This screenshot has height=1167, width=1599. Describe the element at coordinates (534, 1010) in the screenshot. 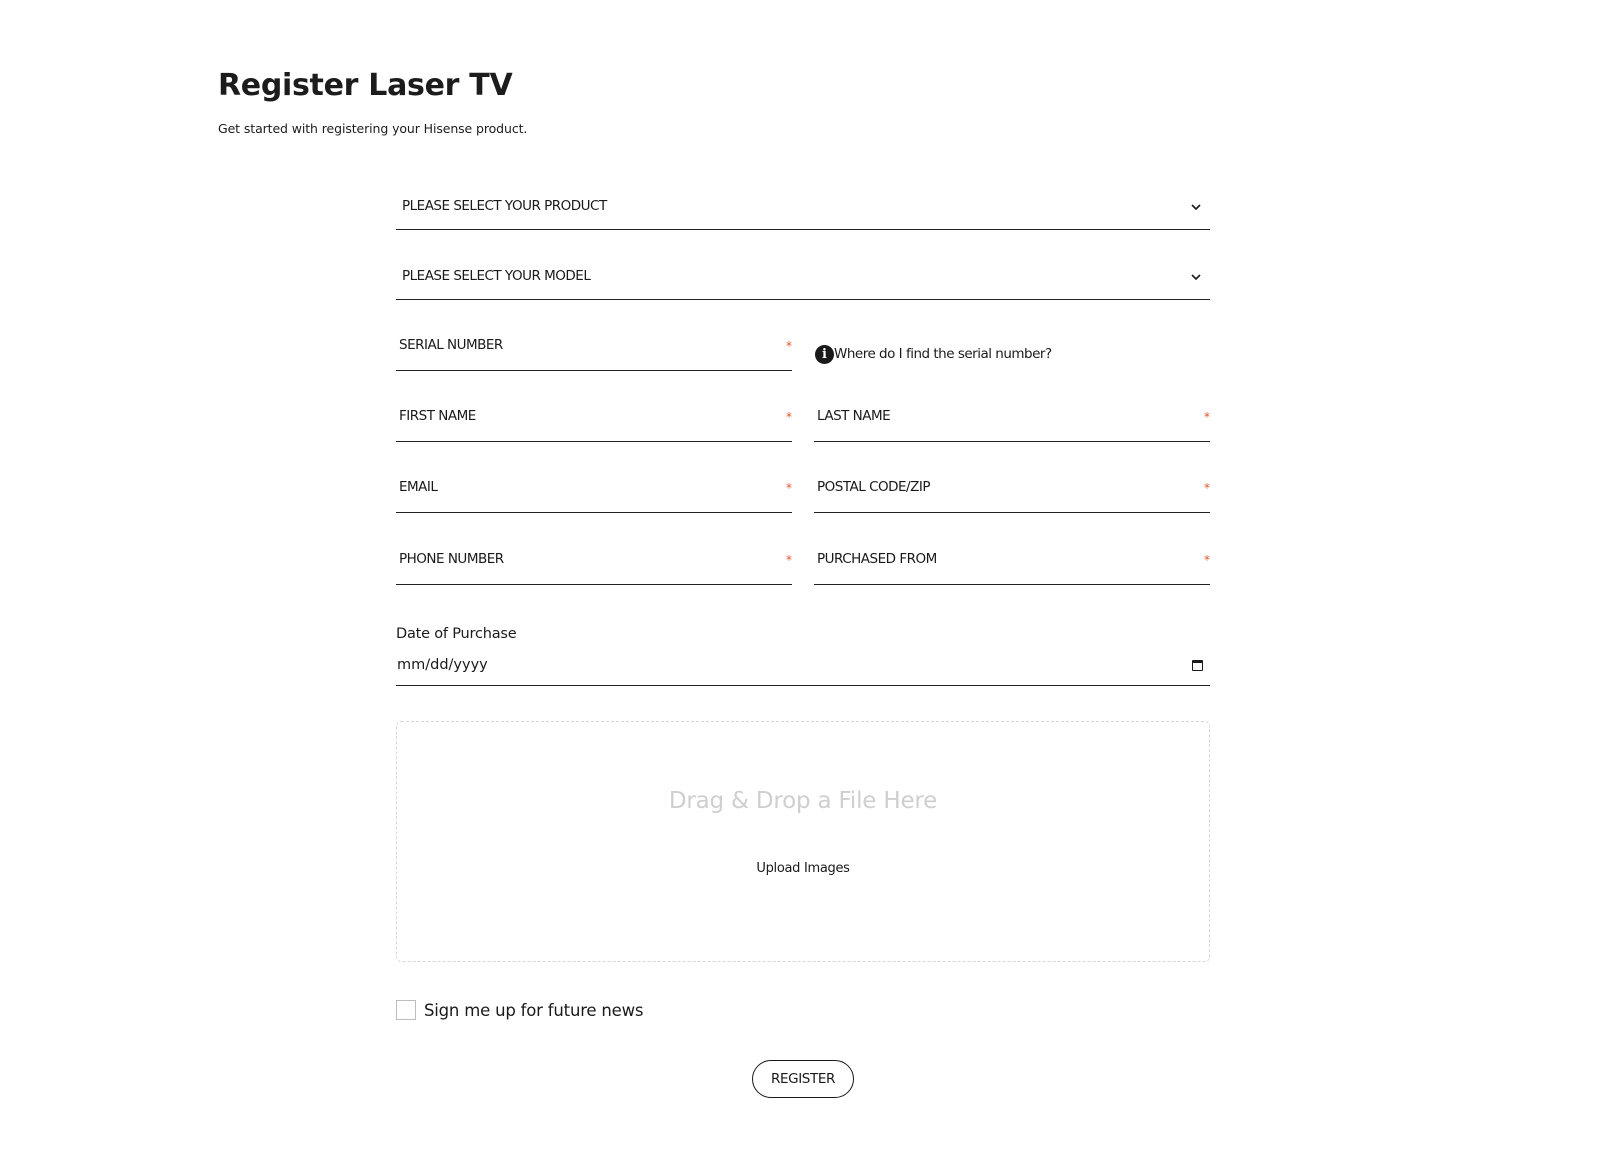

I see `newsletter-label: Sign me up for future news` at that location.